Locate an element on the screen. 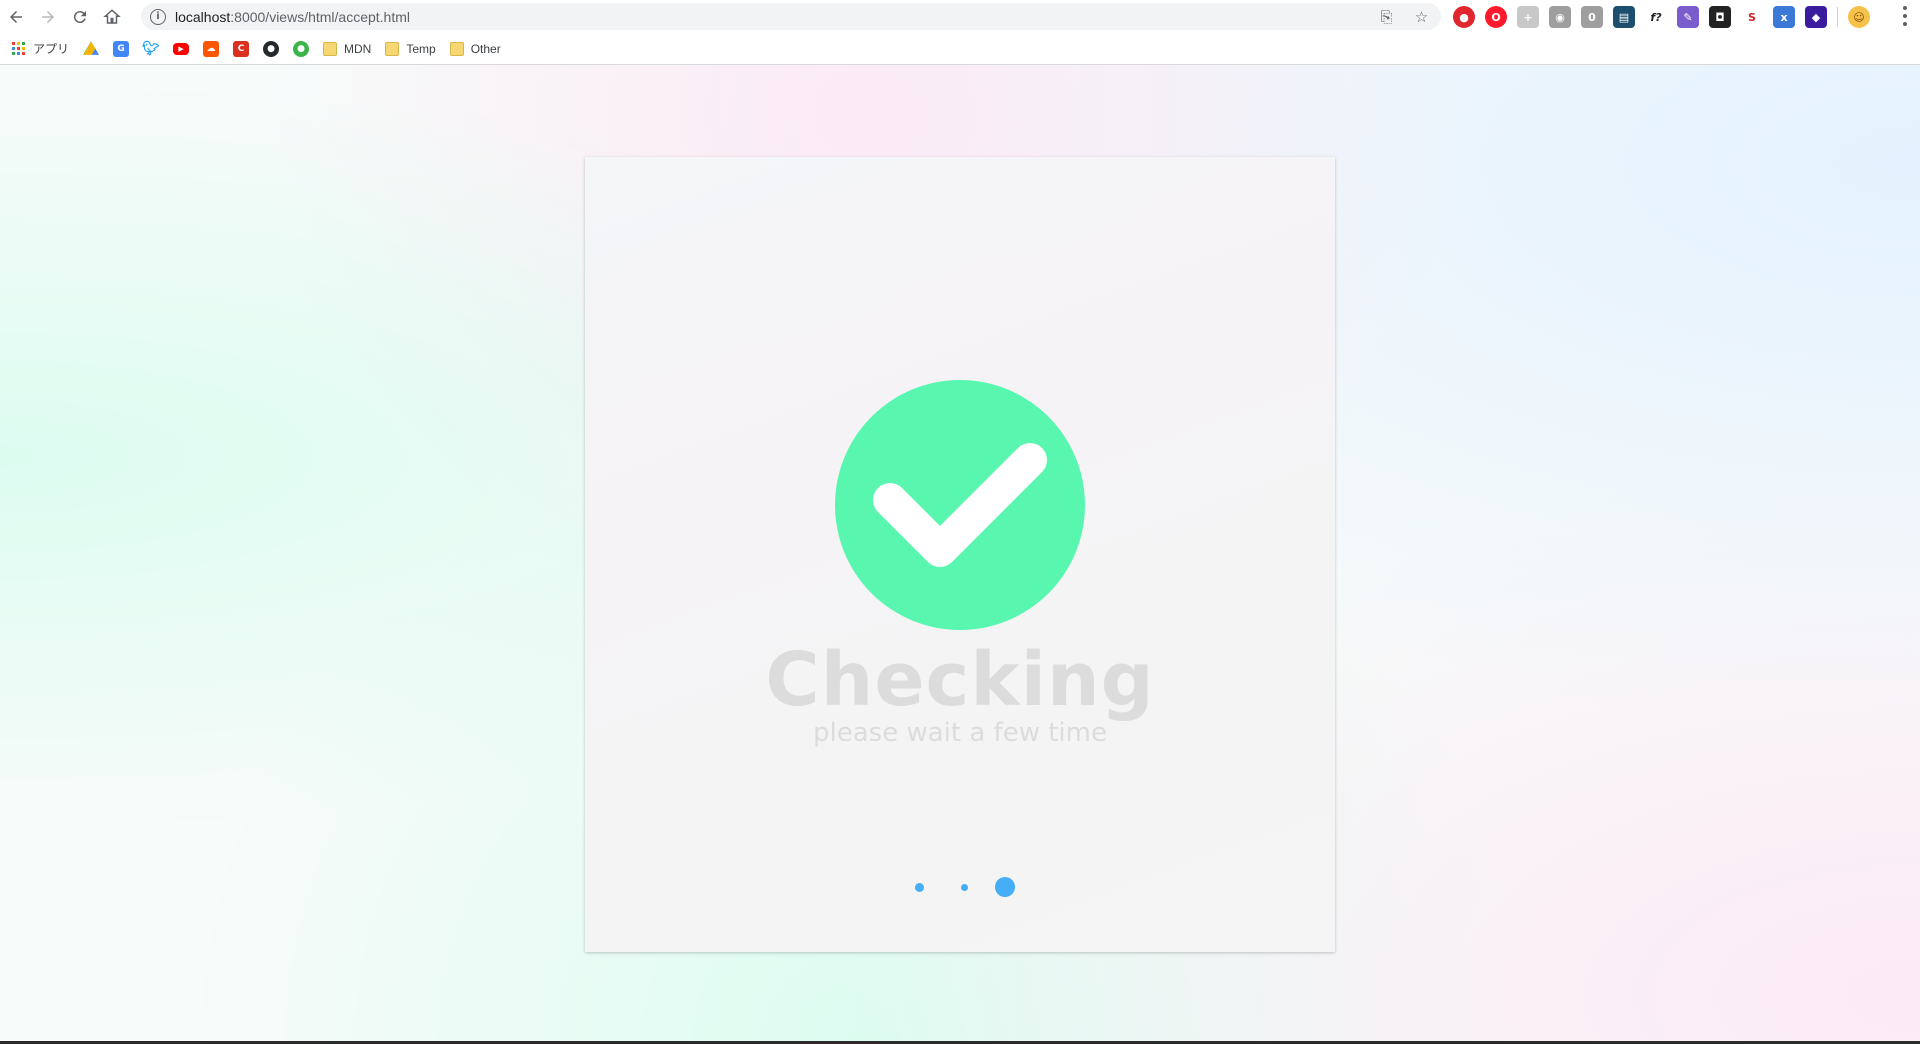 The width and height of the screenshot is (1920, 1044). browser-menu-icon is located at coordinates (1905, 16).